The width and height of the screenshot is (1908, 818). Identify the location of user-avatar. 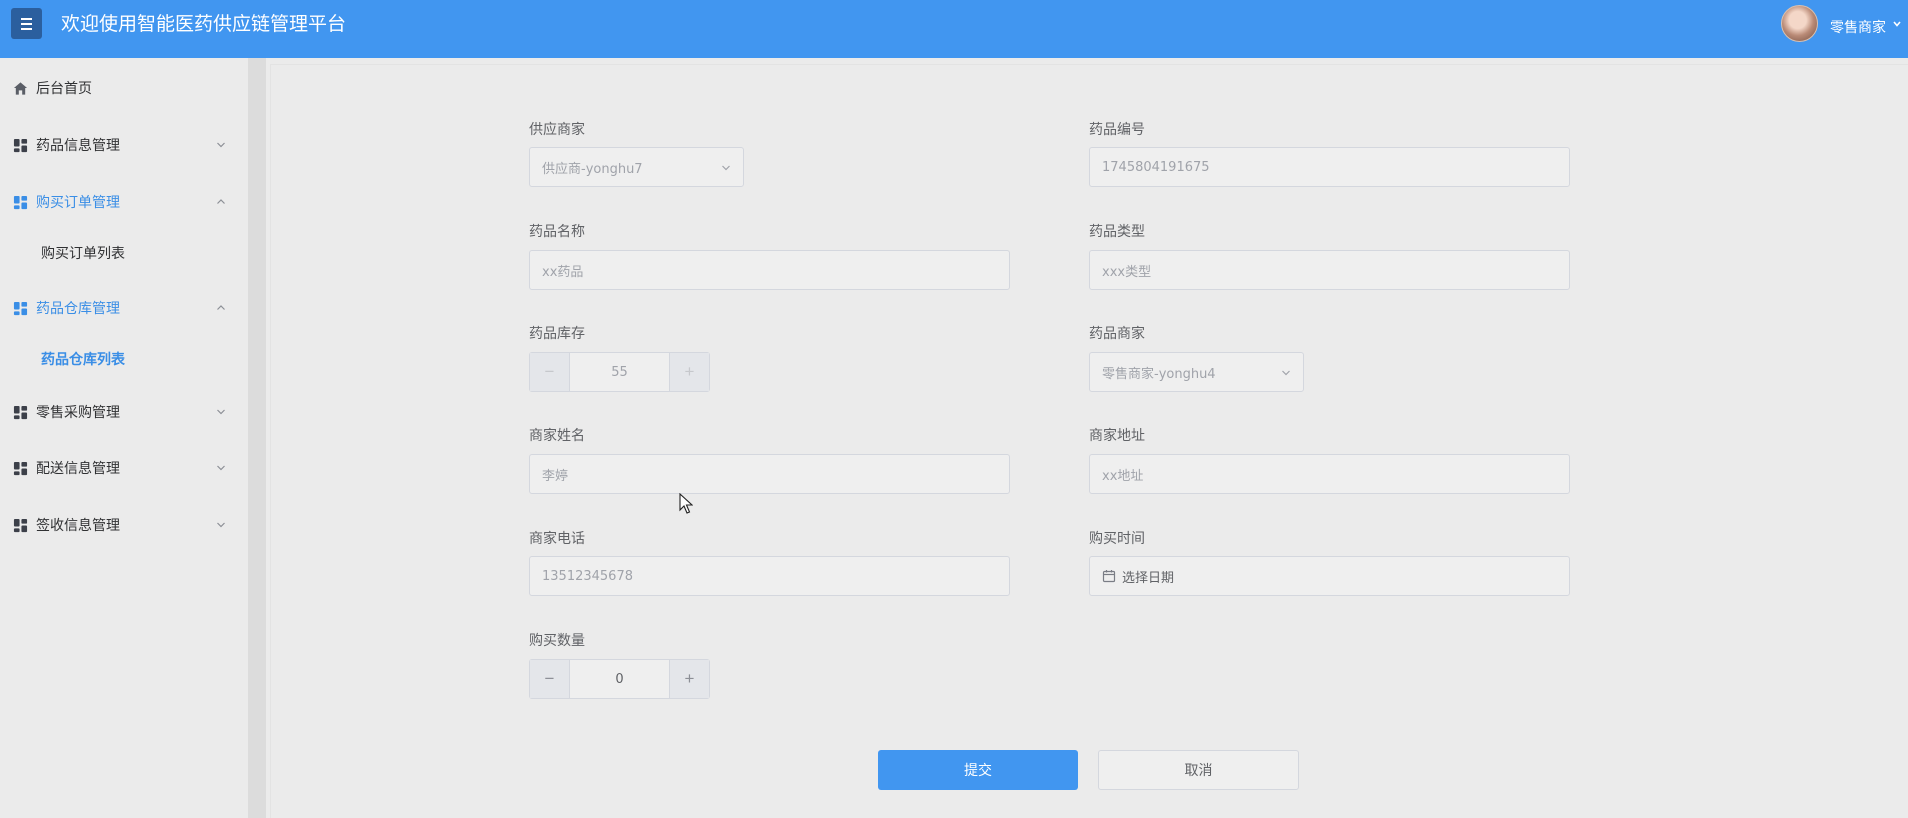
(1799, 23).